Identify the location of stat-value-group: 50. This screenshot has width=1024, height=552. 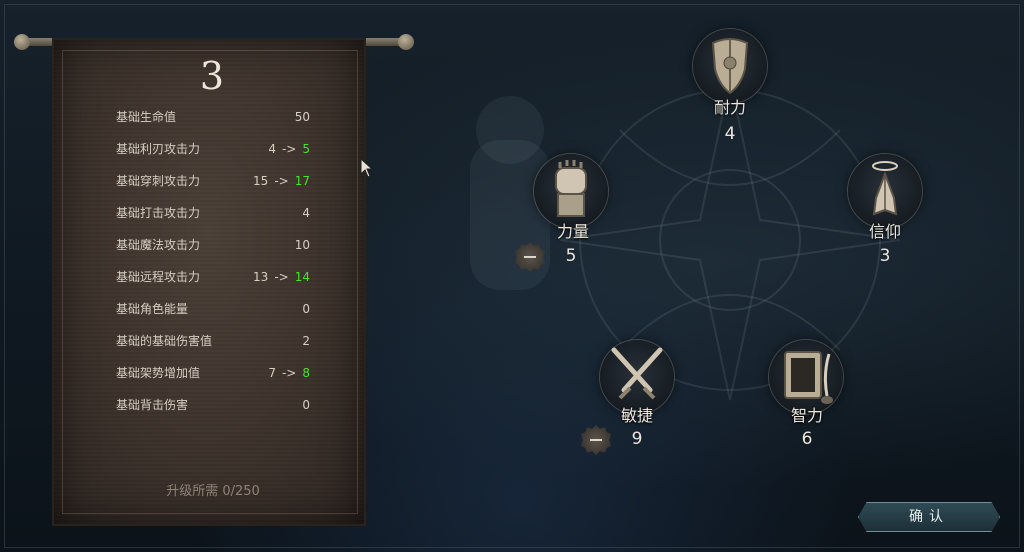
(302, 117).